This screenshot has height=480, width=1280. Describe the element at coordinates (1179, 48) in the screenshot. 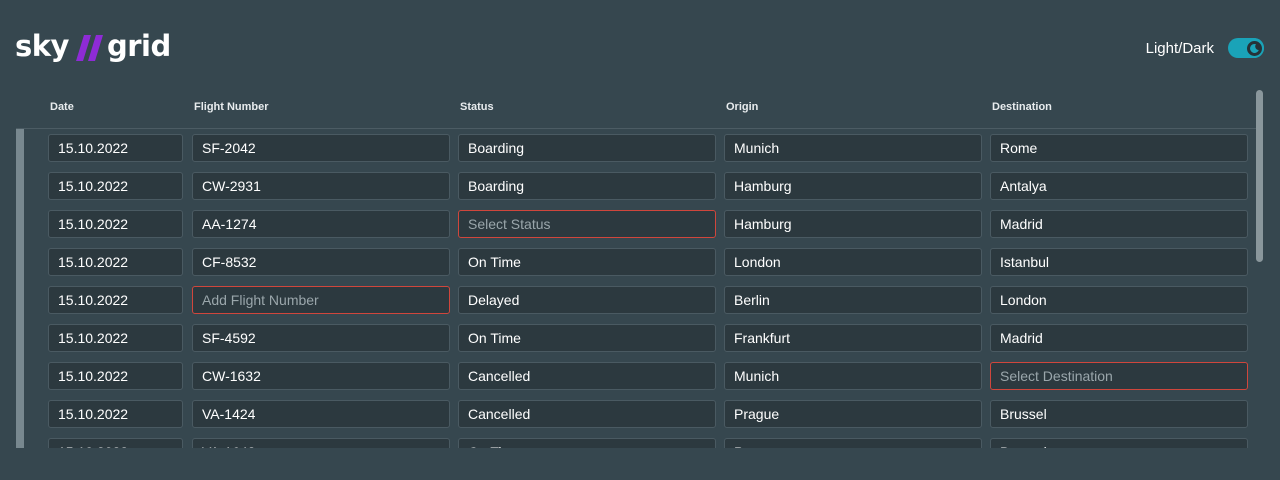

I see `theme-label: Light/Dark` at that location.